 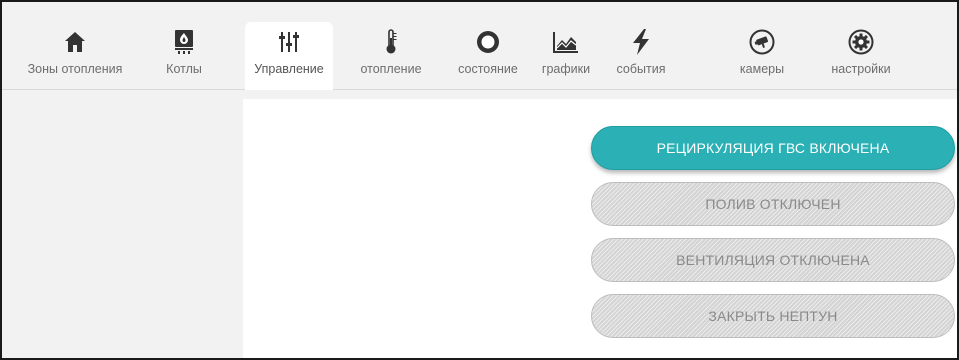 I want to click on recirculation-toggle-button: РЕЦИРКУЛЯЦИЯ ГВС ВКЛЮЧЕНА, so click(x=773, y=148).